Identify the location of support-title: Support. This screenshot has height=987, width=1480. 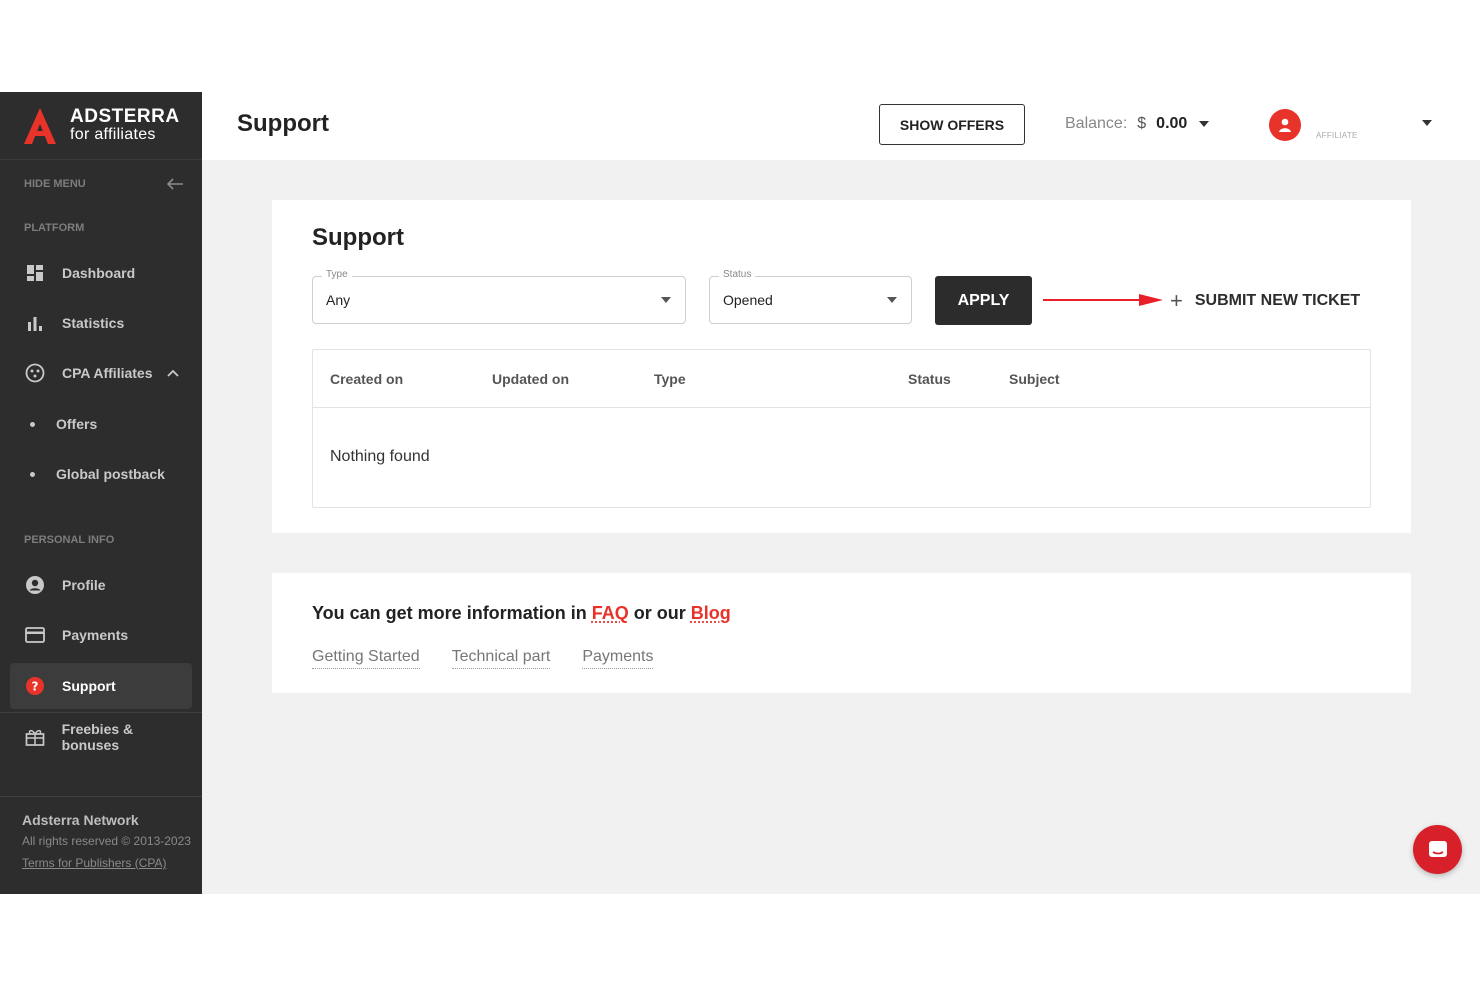
(358, 237).